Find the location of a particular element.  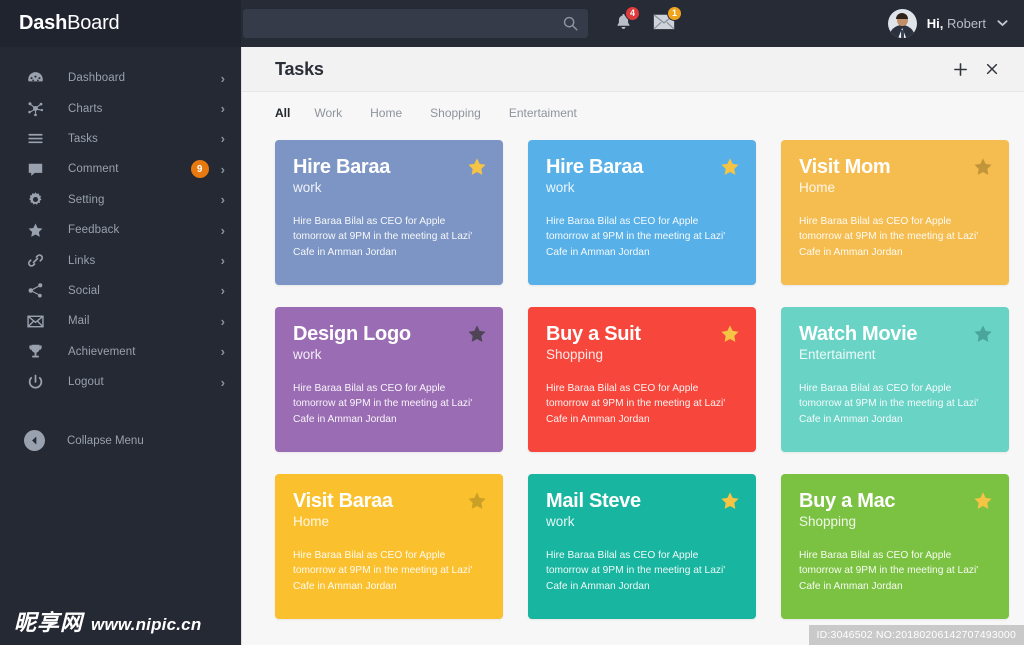

comment-icon is located at coordinates (35, 169).